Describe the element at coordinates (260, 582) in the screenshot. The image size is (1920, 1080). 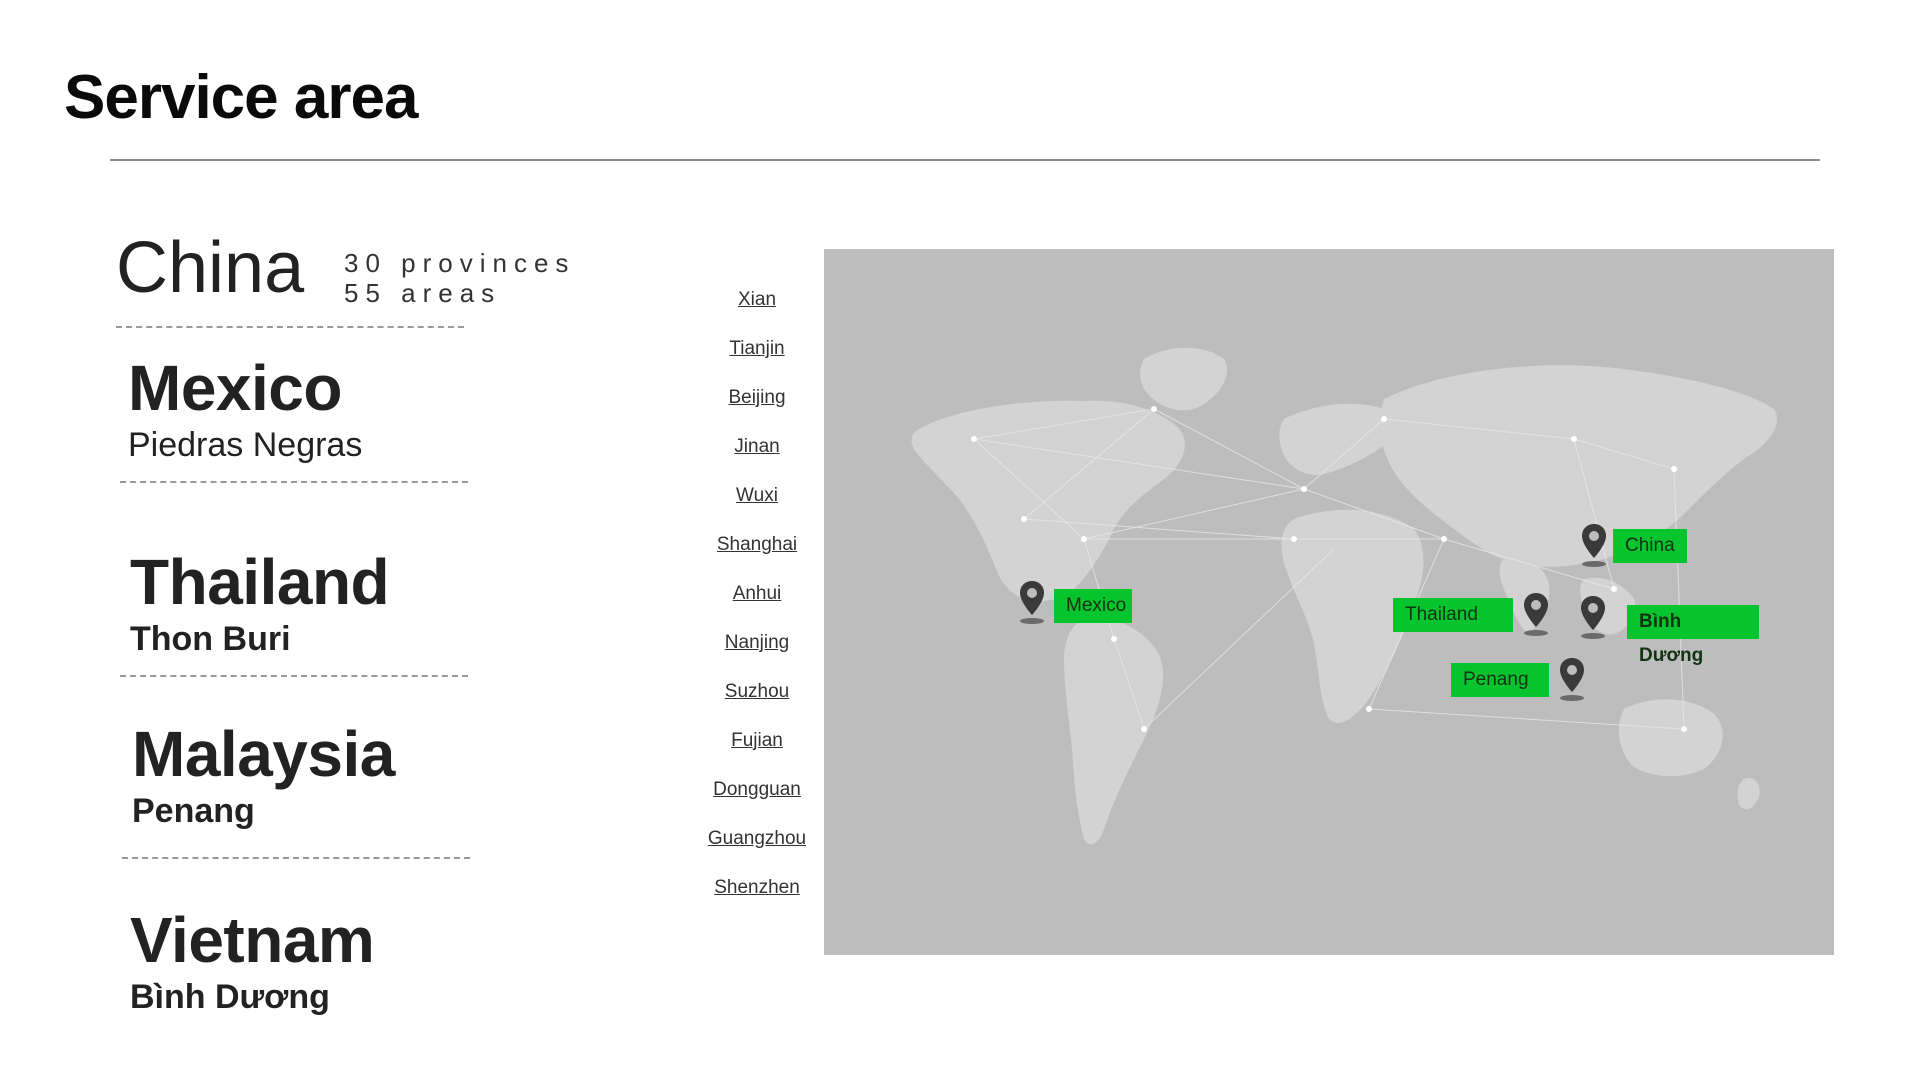
I see `country-name: Thailand` at that location.